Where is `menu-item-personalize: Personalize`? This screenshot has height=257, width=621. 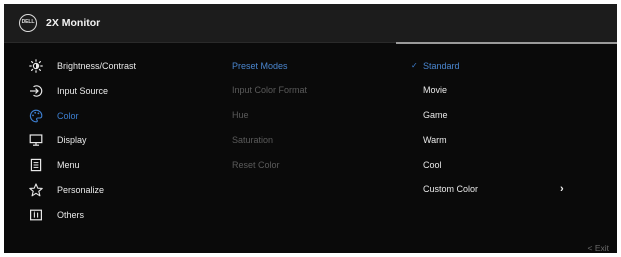
menu-item-personalize: Personalize is located at coordinates (66, 190).